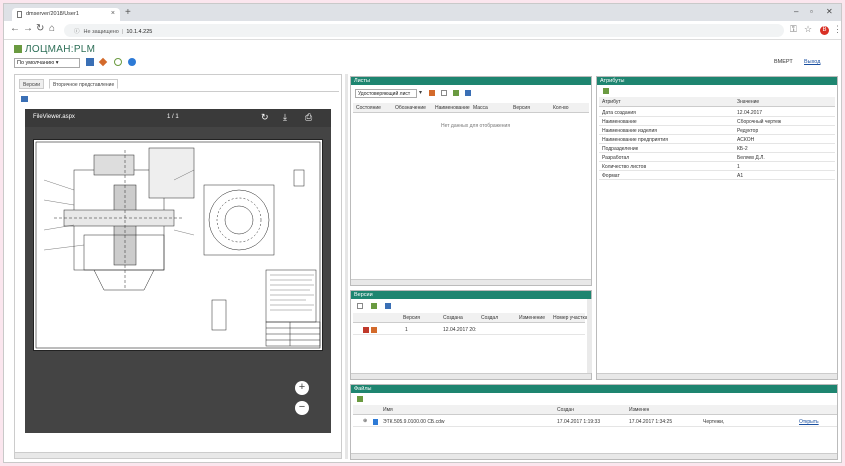  What do you see at coordinates (471, 282) in the screenshot?
I see `sheets-scrollbar` at bounding box center [471, 282].